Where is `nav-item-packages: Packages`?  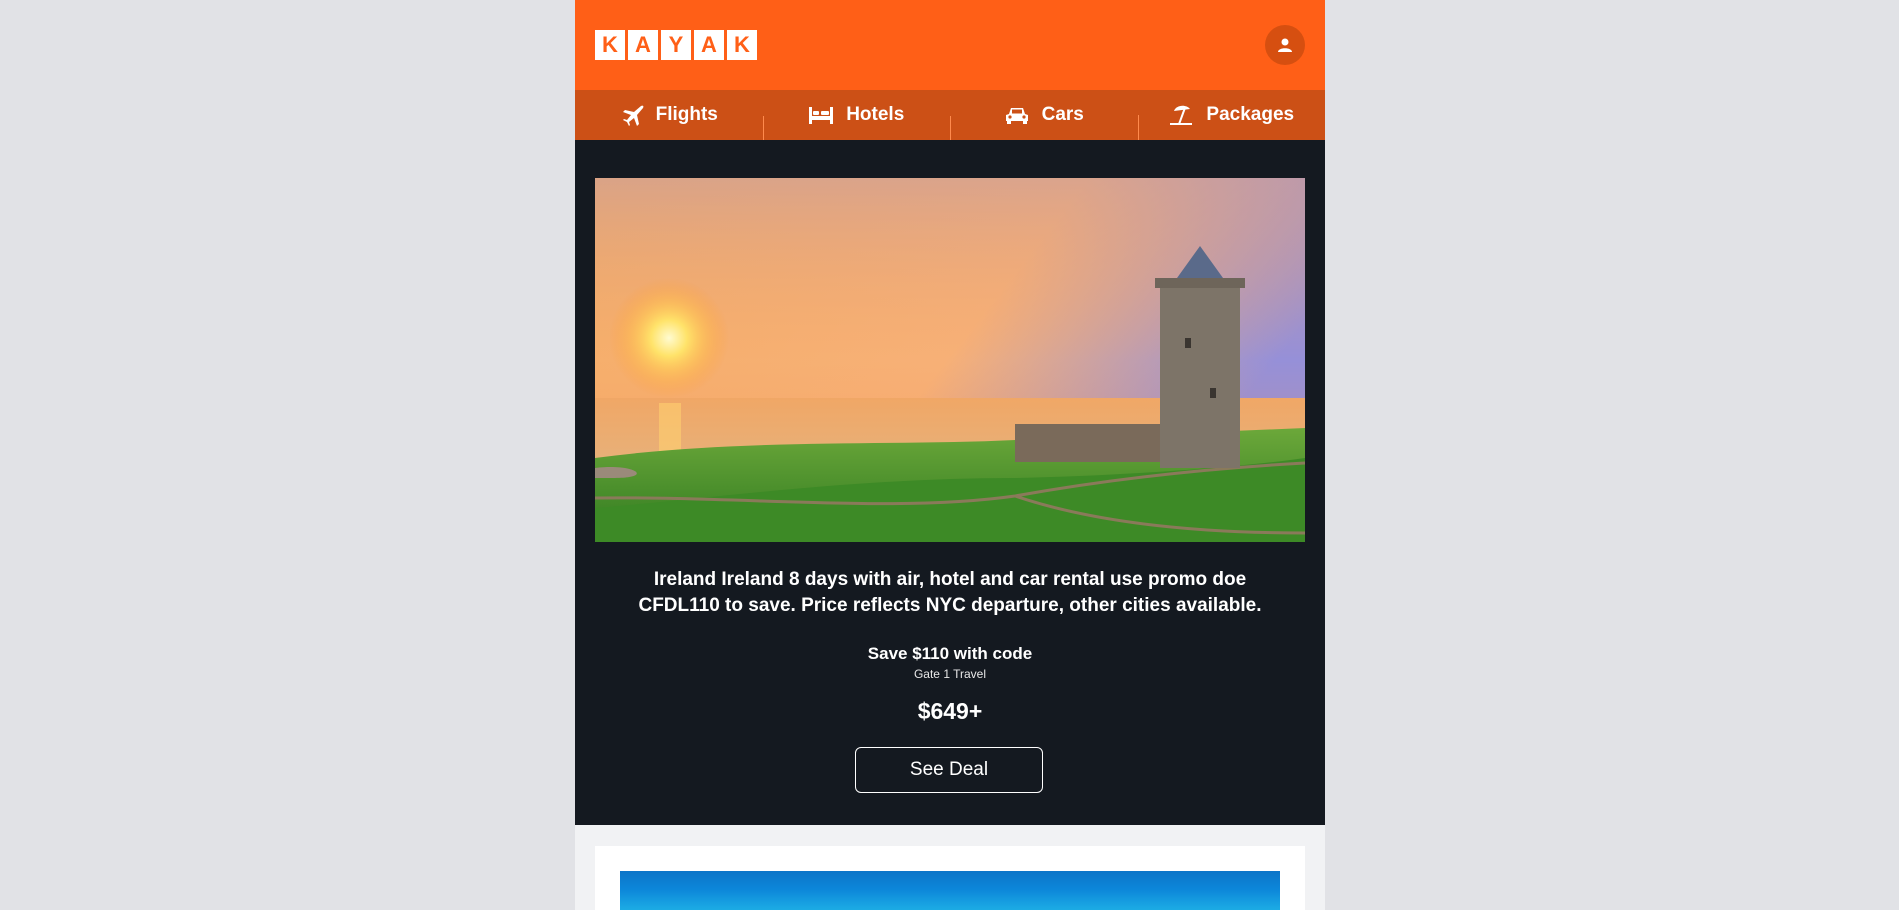
nav-item-packages: Packages is located at coordinates (1231, 122).